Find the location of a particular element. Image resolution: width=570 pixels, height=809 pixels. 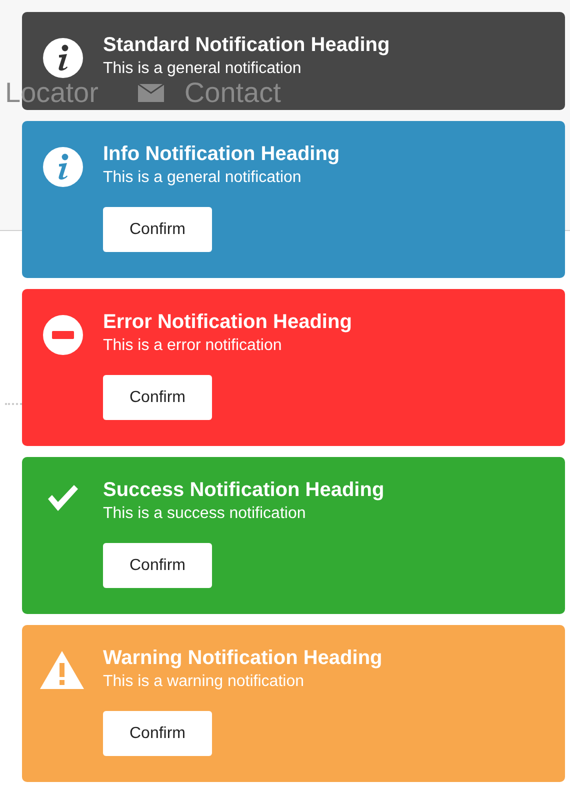

notification-heading: Info Notification Heading is located at coordinates (221, 154).